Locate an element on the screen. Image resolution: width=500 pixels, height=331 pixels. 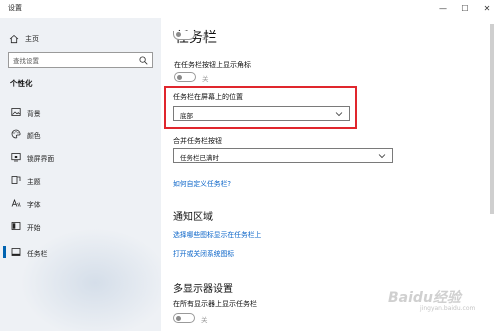
window-title: 设置 is located at coordinates (15, 8).